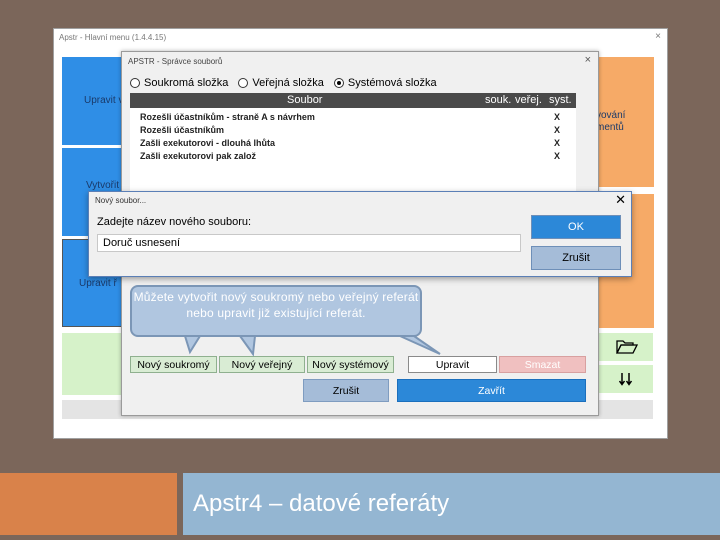 This screenshot has height=540, width=720. Describe the element at coordinates (353, 100) in the screenshot. I see `file-list-header: Soubor souk. veřej. syst.` at that location.